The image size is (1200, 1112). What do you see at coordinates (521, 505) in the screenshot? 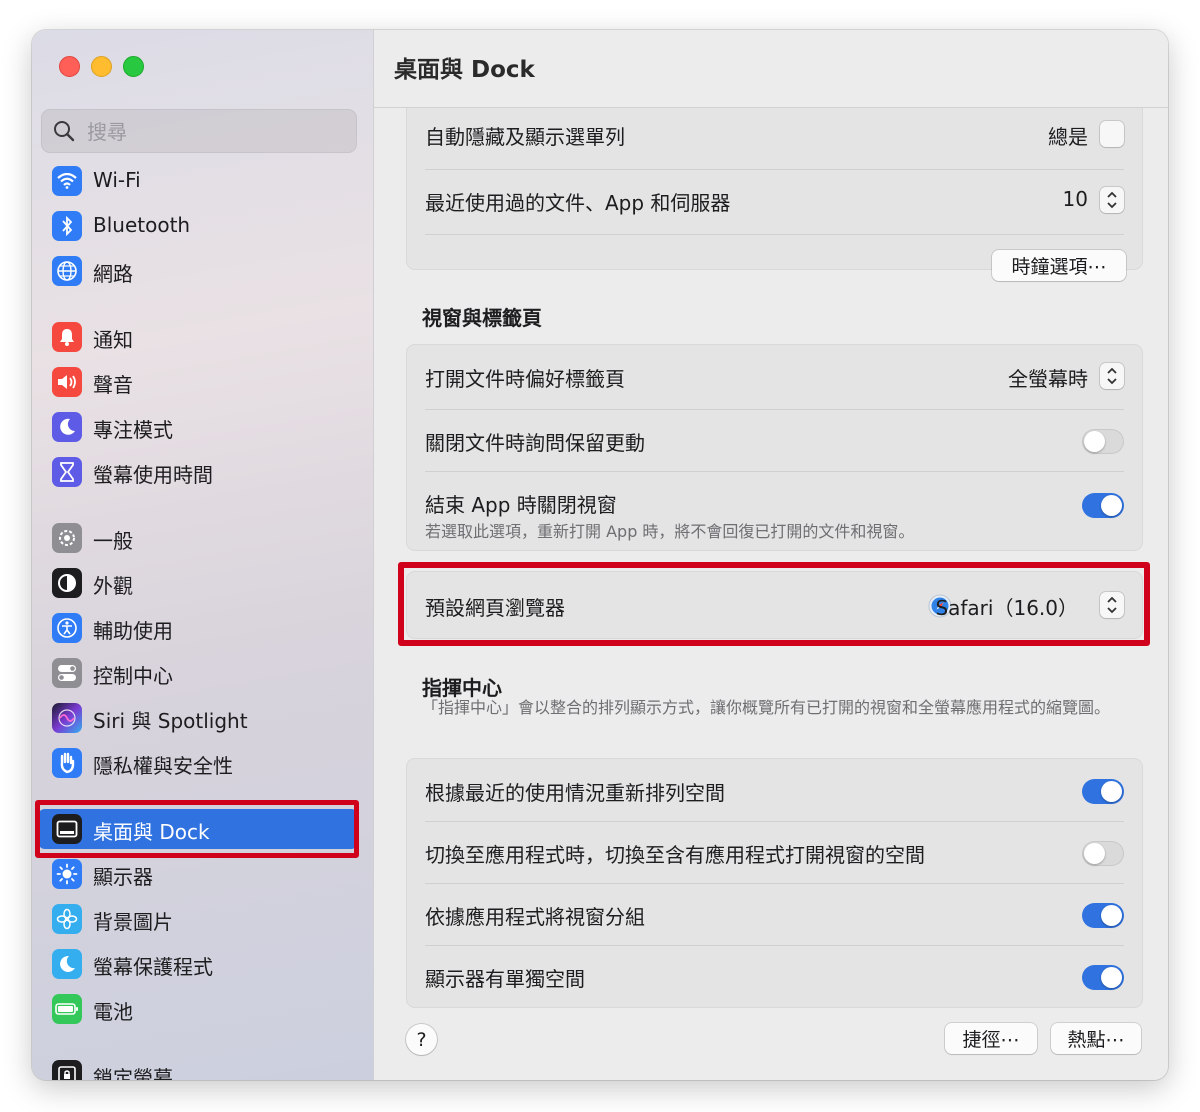
I see `close-windows-label: 結束 App 時關閉視窗` at bounding box center [521, 505].